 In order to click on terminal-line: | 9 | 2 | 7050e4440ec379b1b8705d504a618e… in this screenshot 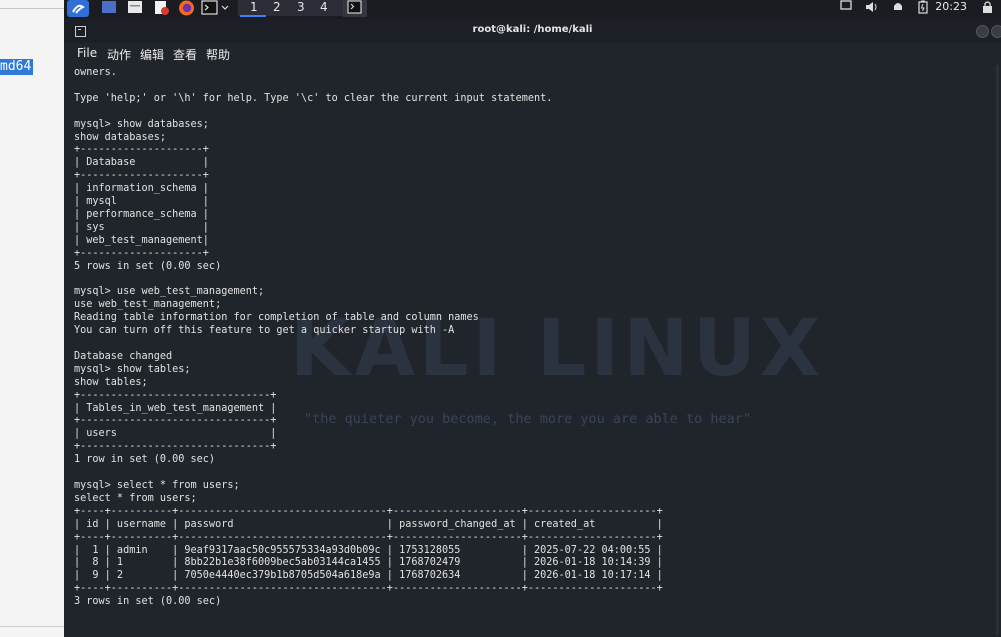, I will do `click(368, 576)`.